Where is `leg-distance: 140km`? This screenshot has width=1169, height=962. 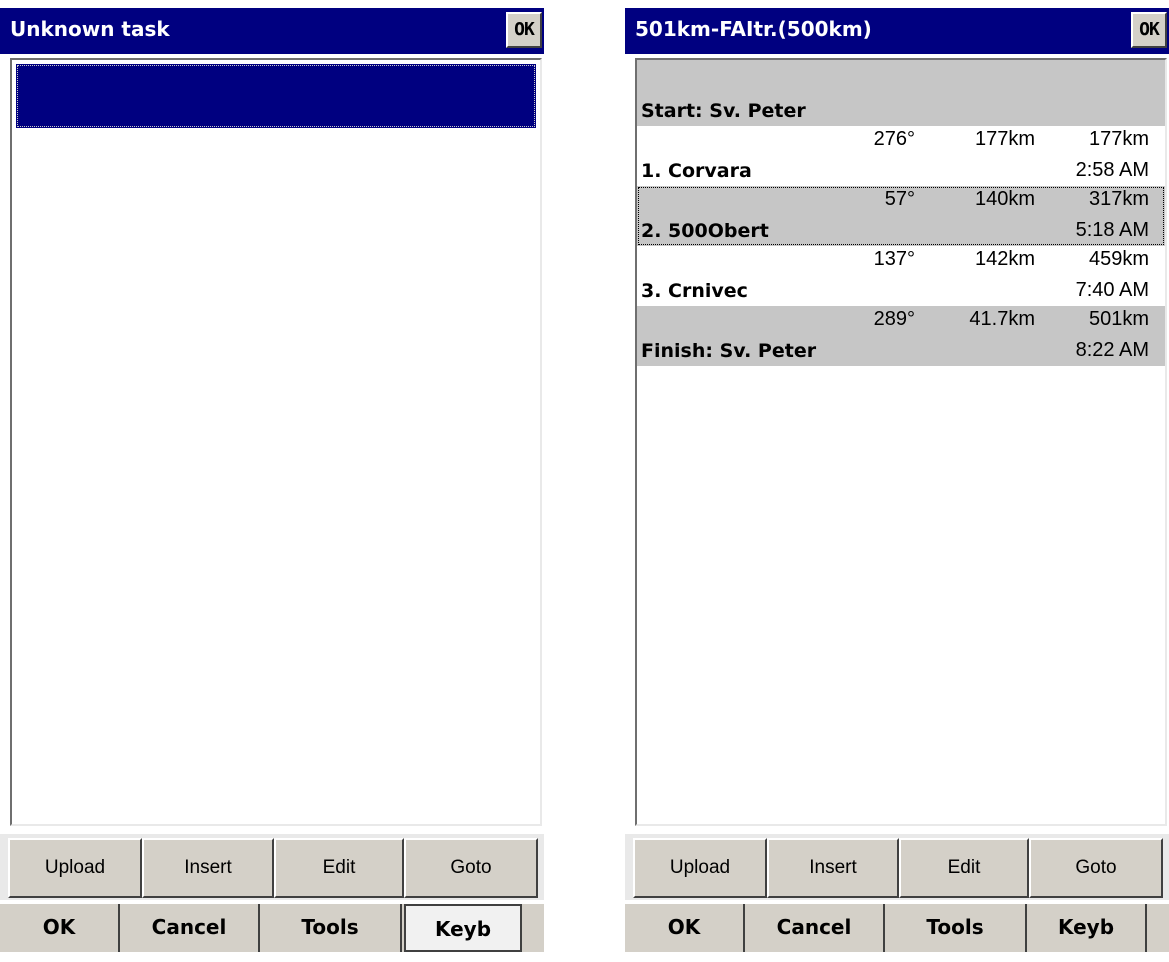 leg-distance: 140km is located at coordinates (1004, 199).